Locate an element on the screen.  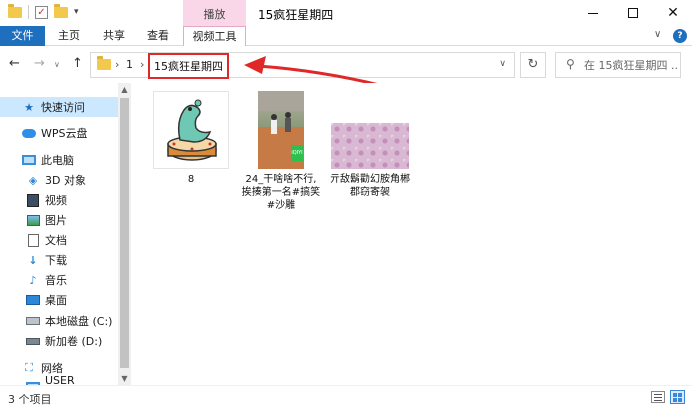
file-item: iQIYI 24_干啥啥不行, 挨揍第一名#搞笑#沙雕 is located at coordinates (281, 151).